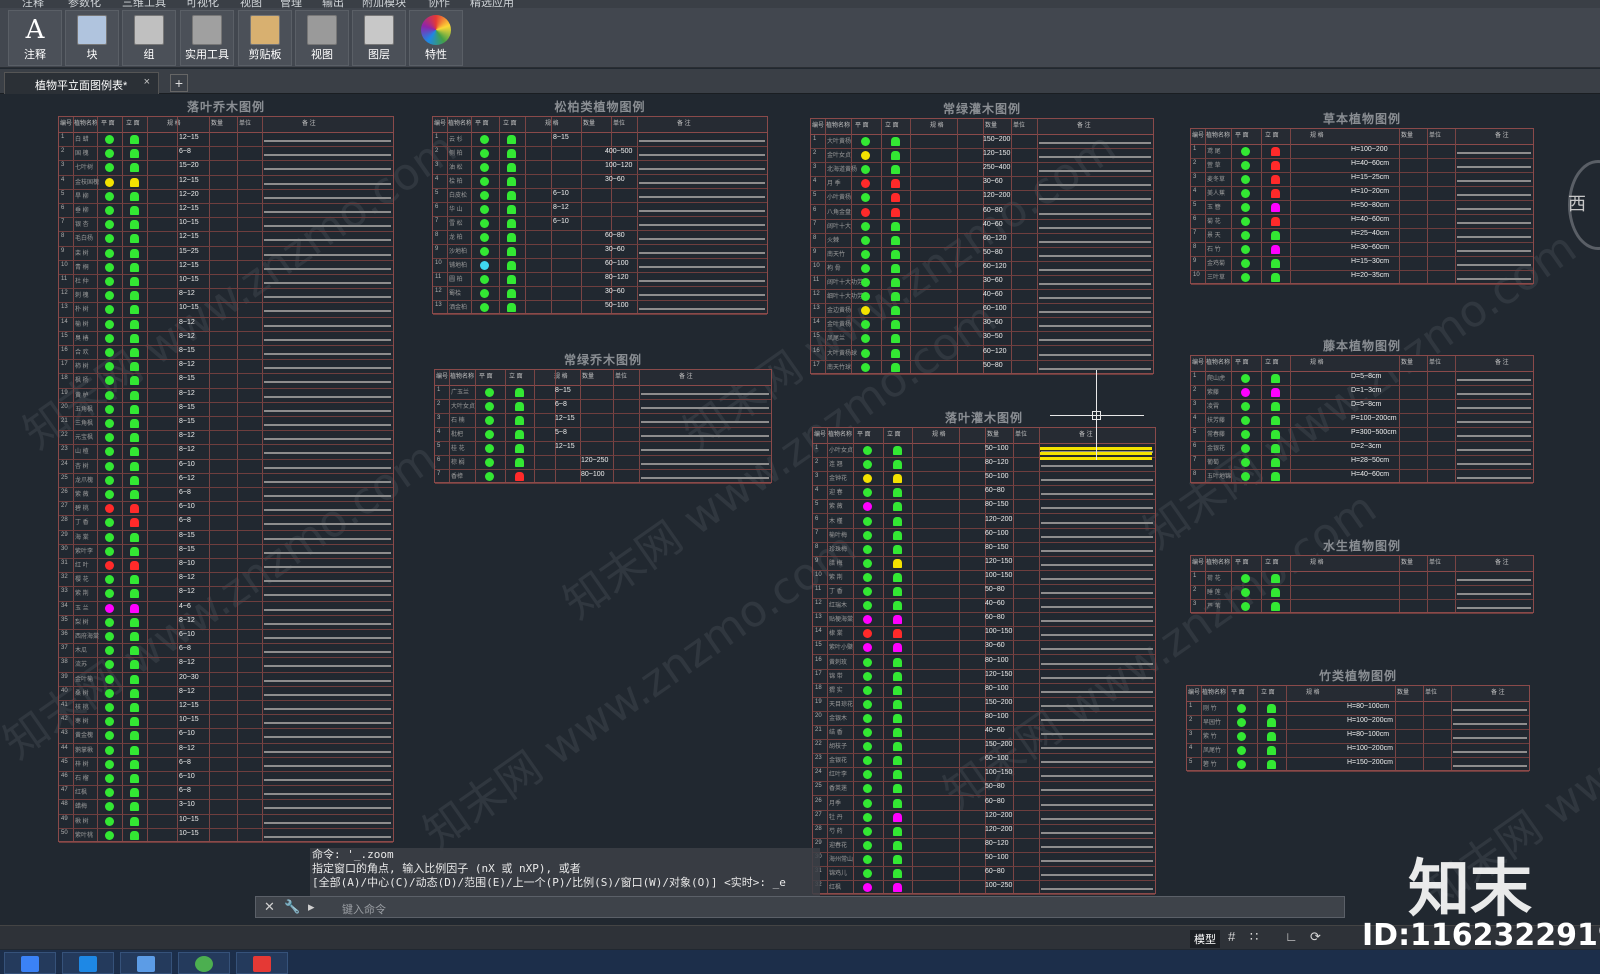  What do you see at coordinates (1205, 939) in the screenshot?
I see `model-space-button: 模型` at bounding box center [1205, 939].